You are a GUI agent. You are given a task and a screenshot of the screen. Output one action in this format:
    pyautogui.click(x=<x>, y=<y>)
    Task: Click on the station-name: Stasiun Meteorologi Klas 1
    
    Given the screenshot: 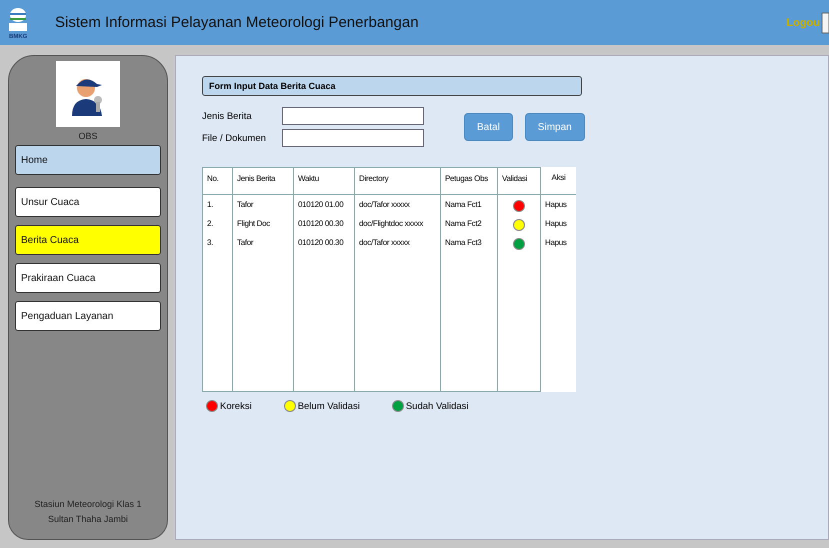 What is the action you would take?
    pyautogui.click(x=88, y=504)
    